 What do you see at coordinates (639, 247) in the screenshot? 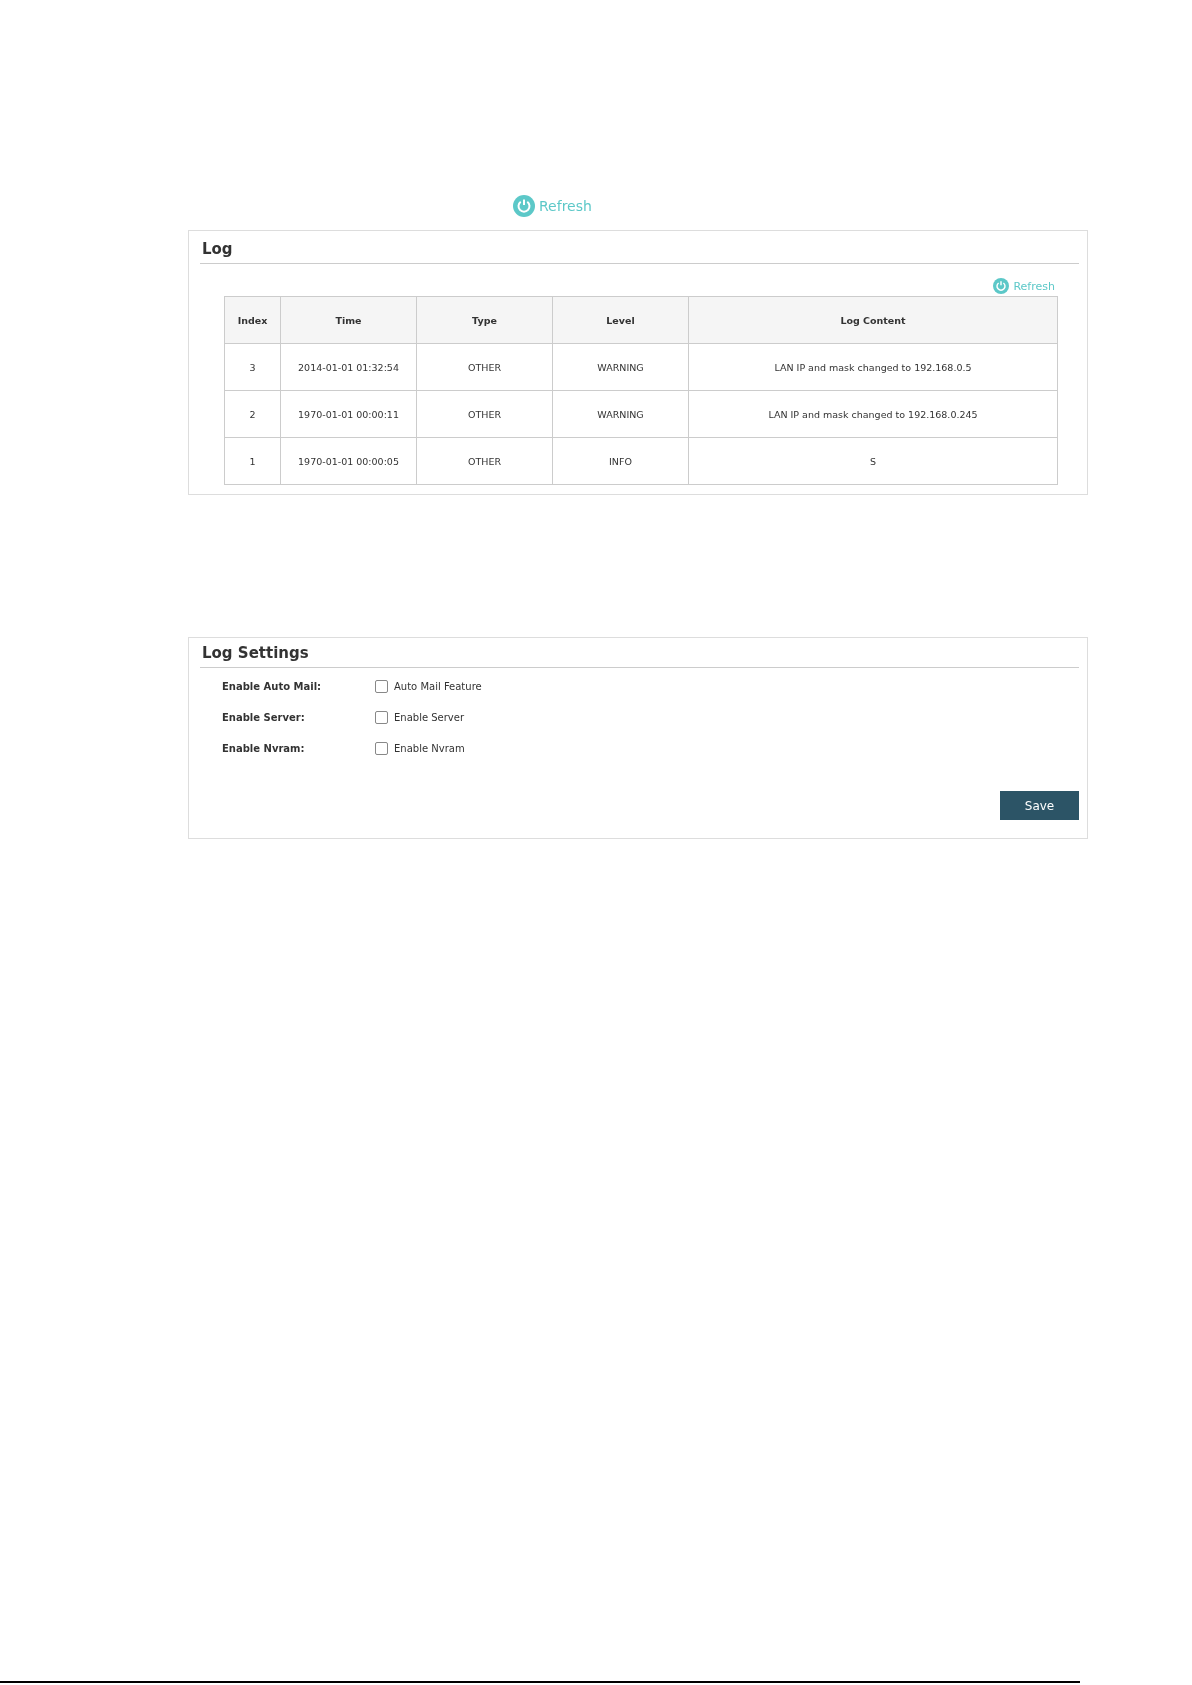
I see `panel-title: Log` at bounding box center [639, 247].